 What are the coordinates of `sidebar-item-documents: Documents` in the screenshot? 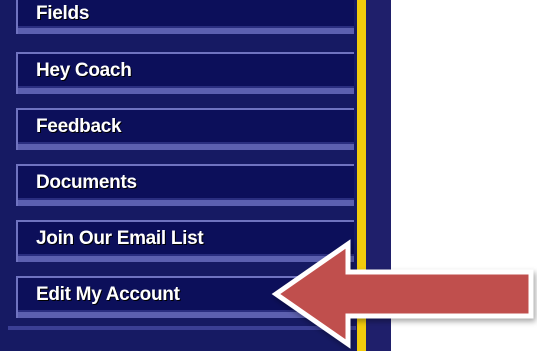 It's located at (185, 185).